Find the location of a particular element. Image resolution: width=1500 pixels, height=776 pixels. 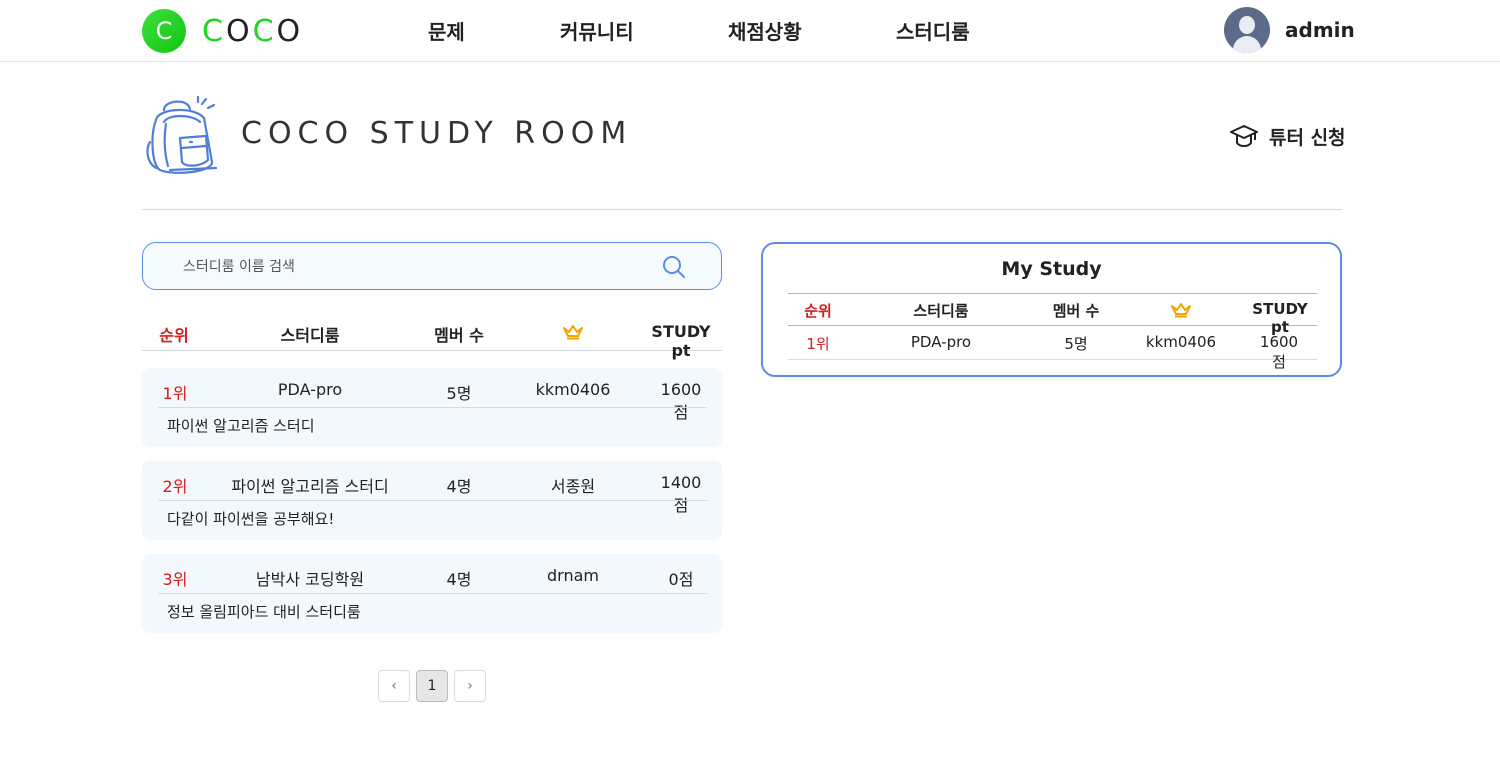

col-study-points: STUDY pt is located at coordinates (681, 341).